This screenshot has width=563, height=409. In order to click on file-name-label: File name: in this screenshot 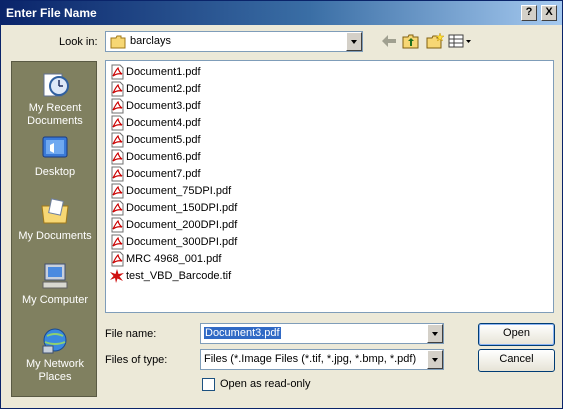, I will do `click(131, 334)`.